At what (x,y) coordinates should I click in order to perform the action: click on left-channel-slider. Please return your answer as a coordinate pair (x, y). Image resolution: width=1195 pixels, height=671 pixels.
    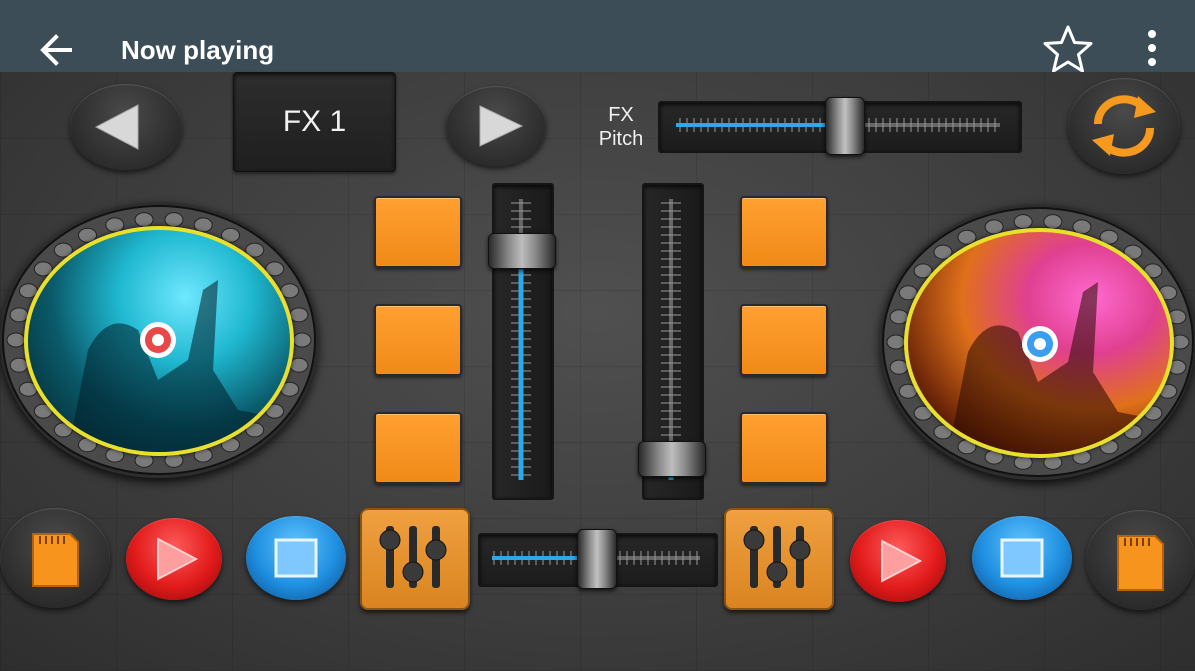
    Looking at the image, I should click on (522, 341).